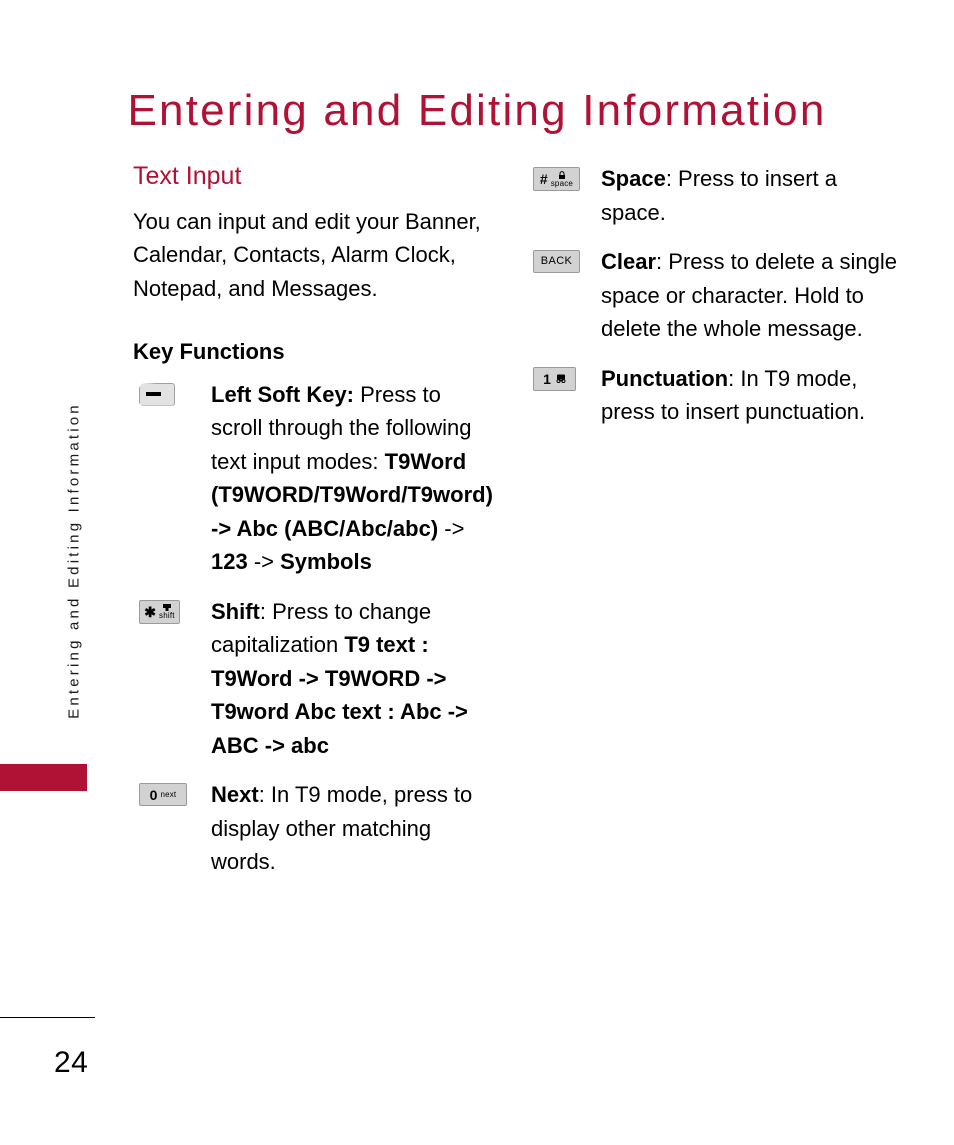 This screenshot has width=954, height=1145. I want to click on key-icon-slot, so click(172, 392).